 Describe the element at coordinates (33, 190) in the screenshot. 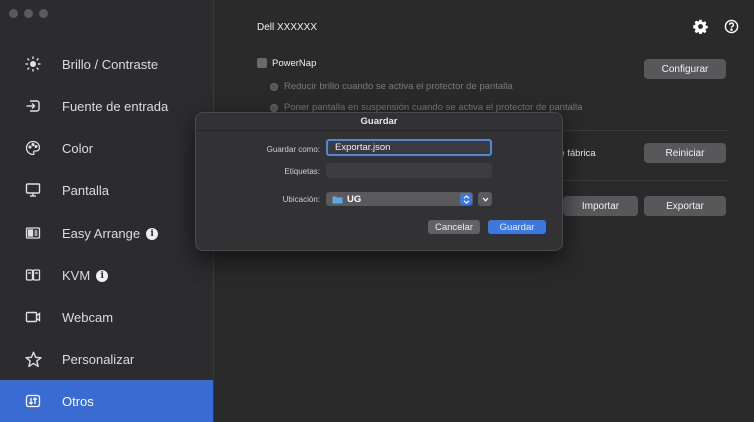

I see `monitor-icon` at that location.